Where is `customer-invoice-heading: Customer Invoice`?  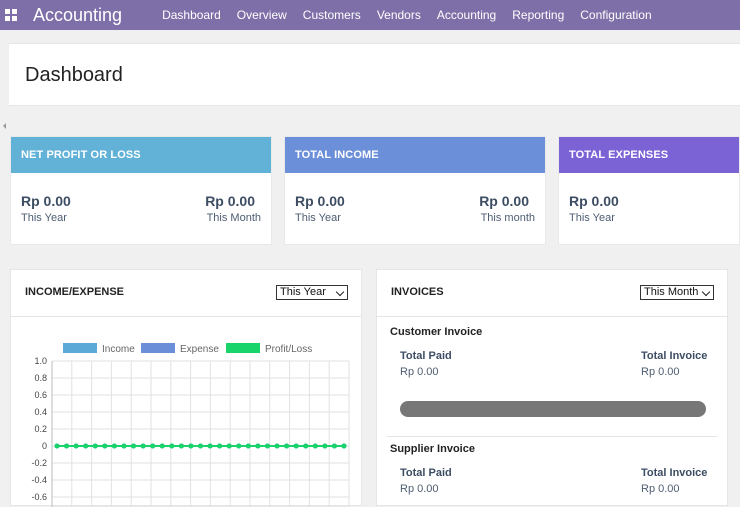
customer-invoice-heading: Customer Invoice is located at coordinates (436, 332).